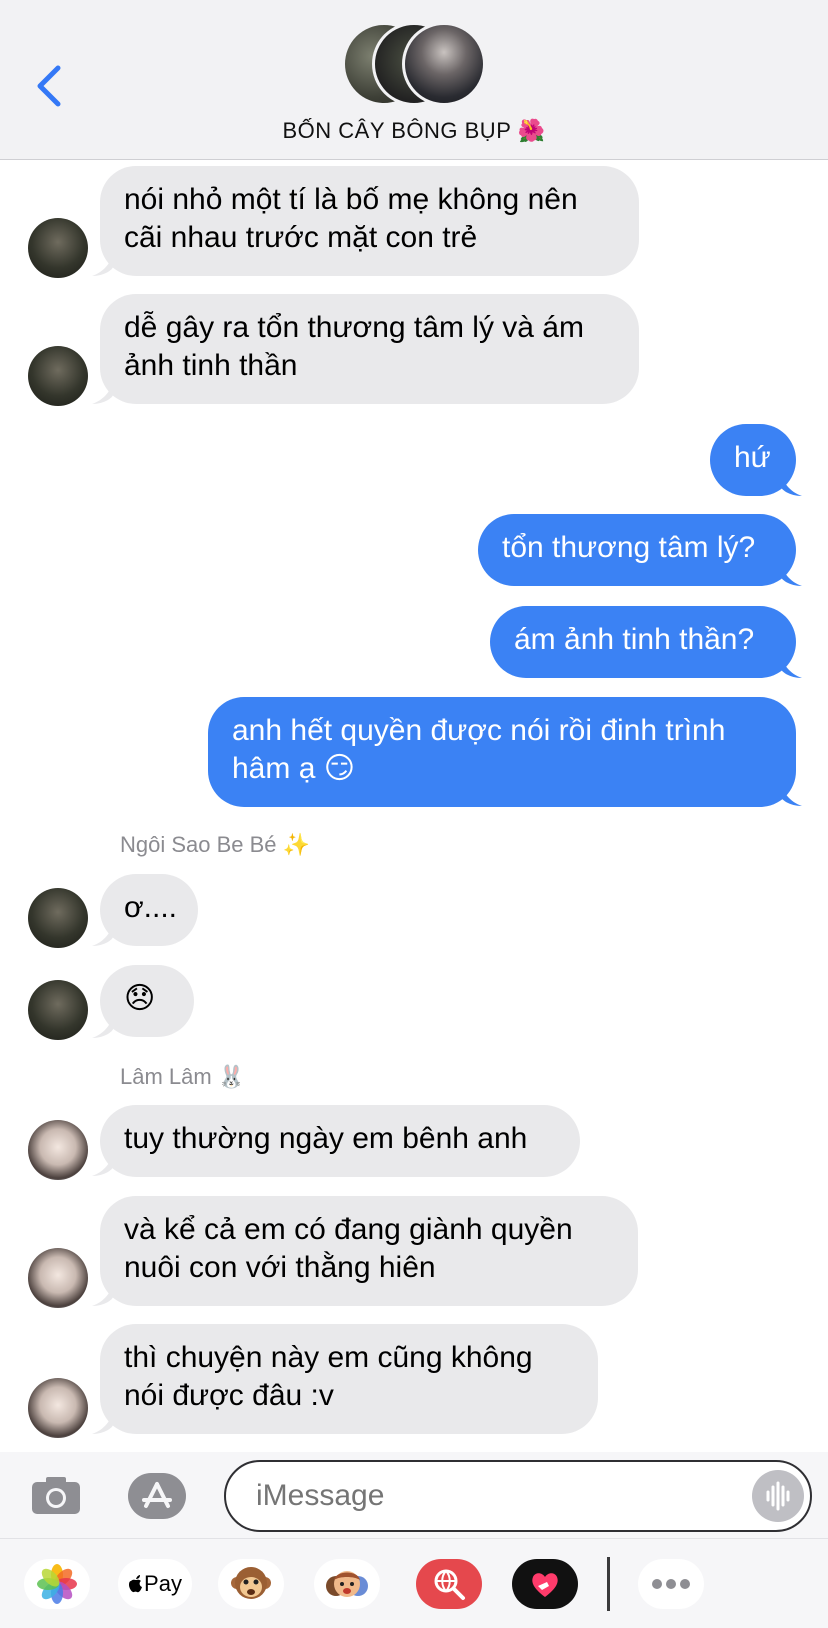  I want to click on photos-icon, so click(57, 1584).